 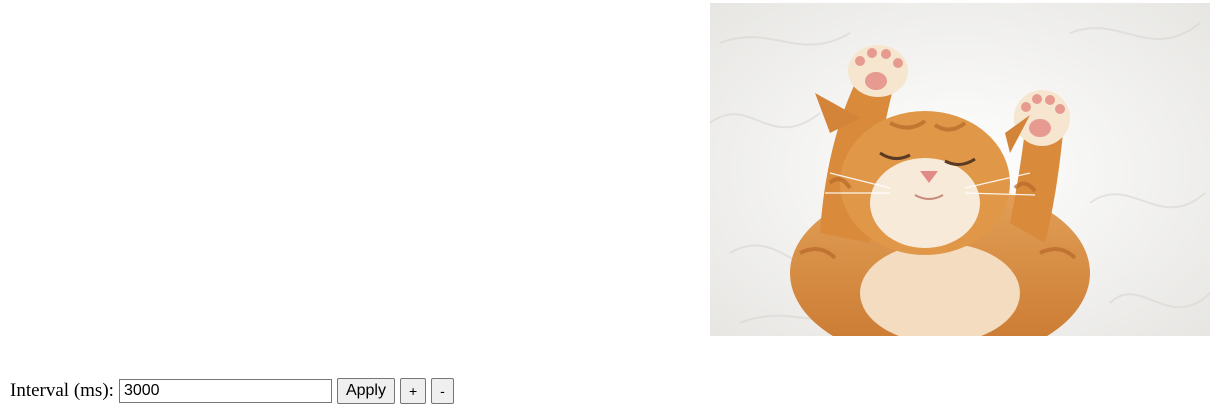 I want to click on interval-label: Interval (ms):, so click(x=62, y=390).